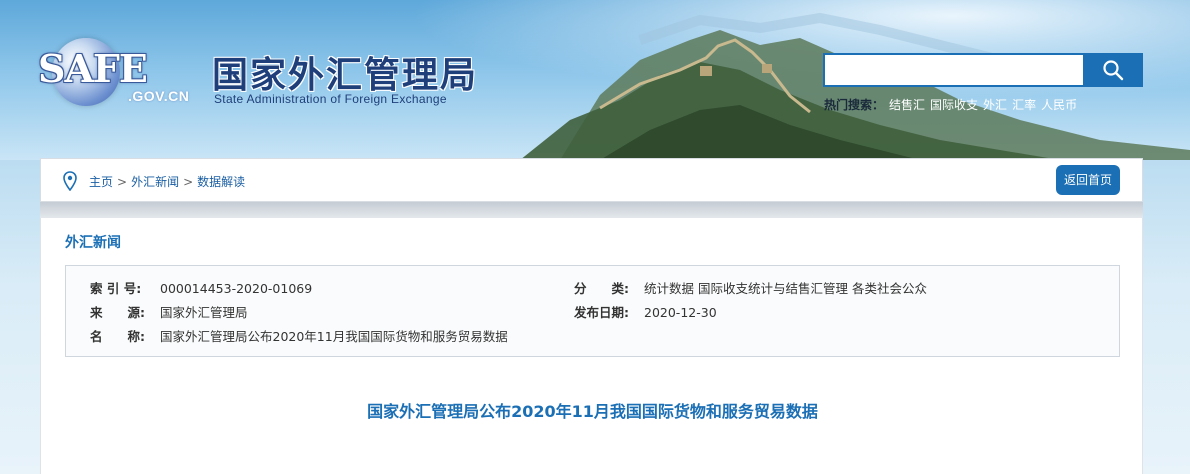  What do you see at coordinates (117, 336) in the screenshot?
I see `meta-name-label: 名 称:` at bounding box center [117, 336].